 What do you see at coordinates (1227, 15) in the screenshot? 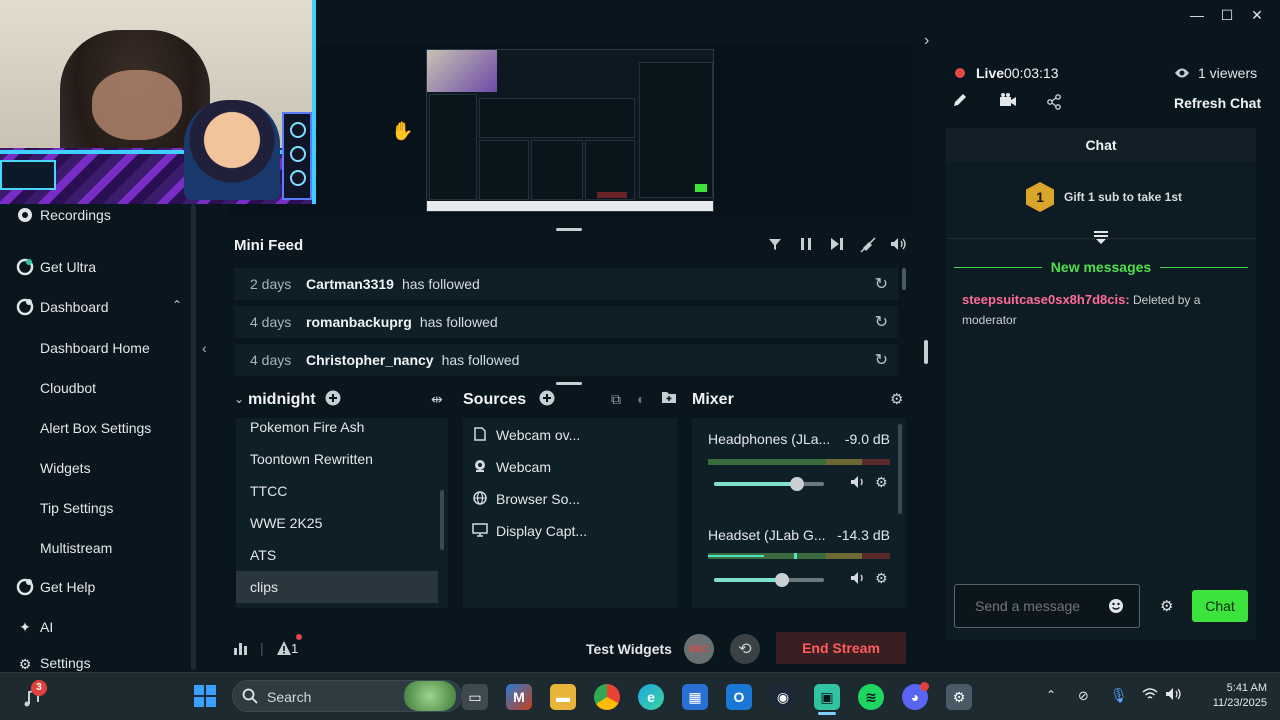
I see `maximize-button: ☐` at bounding box center [1227, 15].